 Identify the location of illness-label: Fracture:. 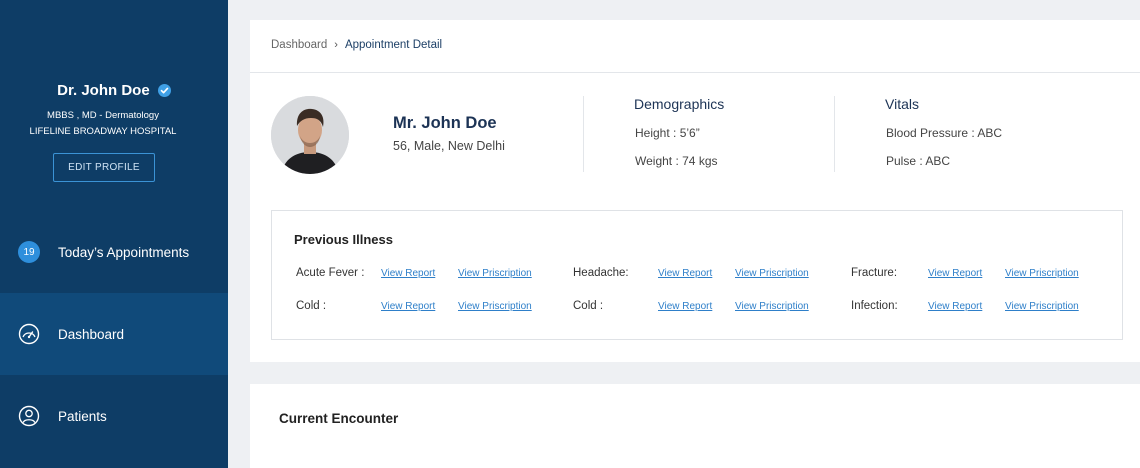
(874, 273).